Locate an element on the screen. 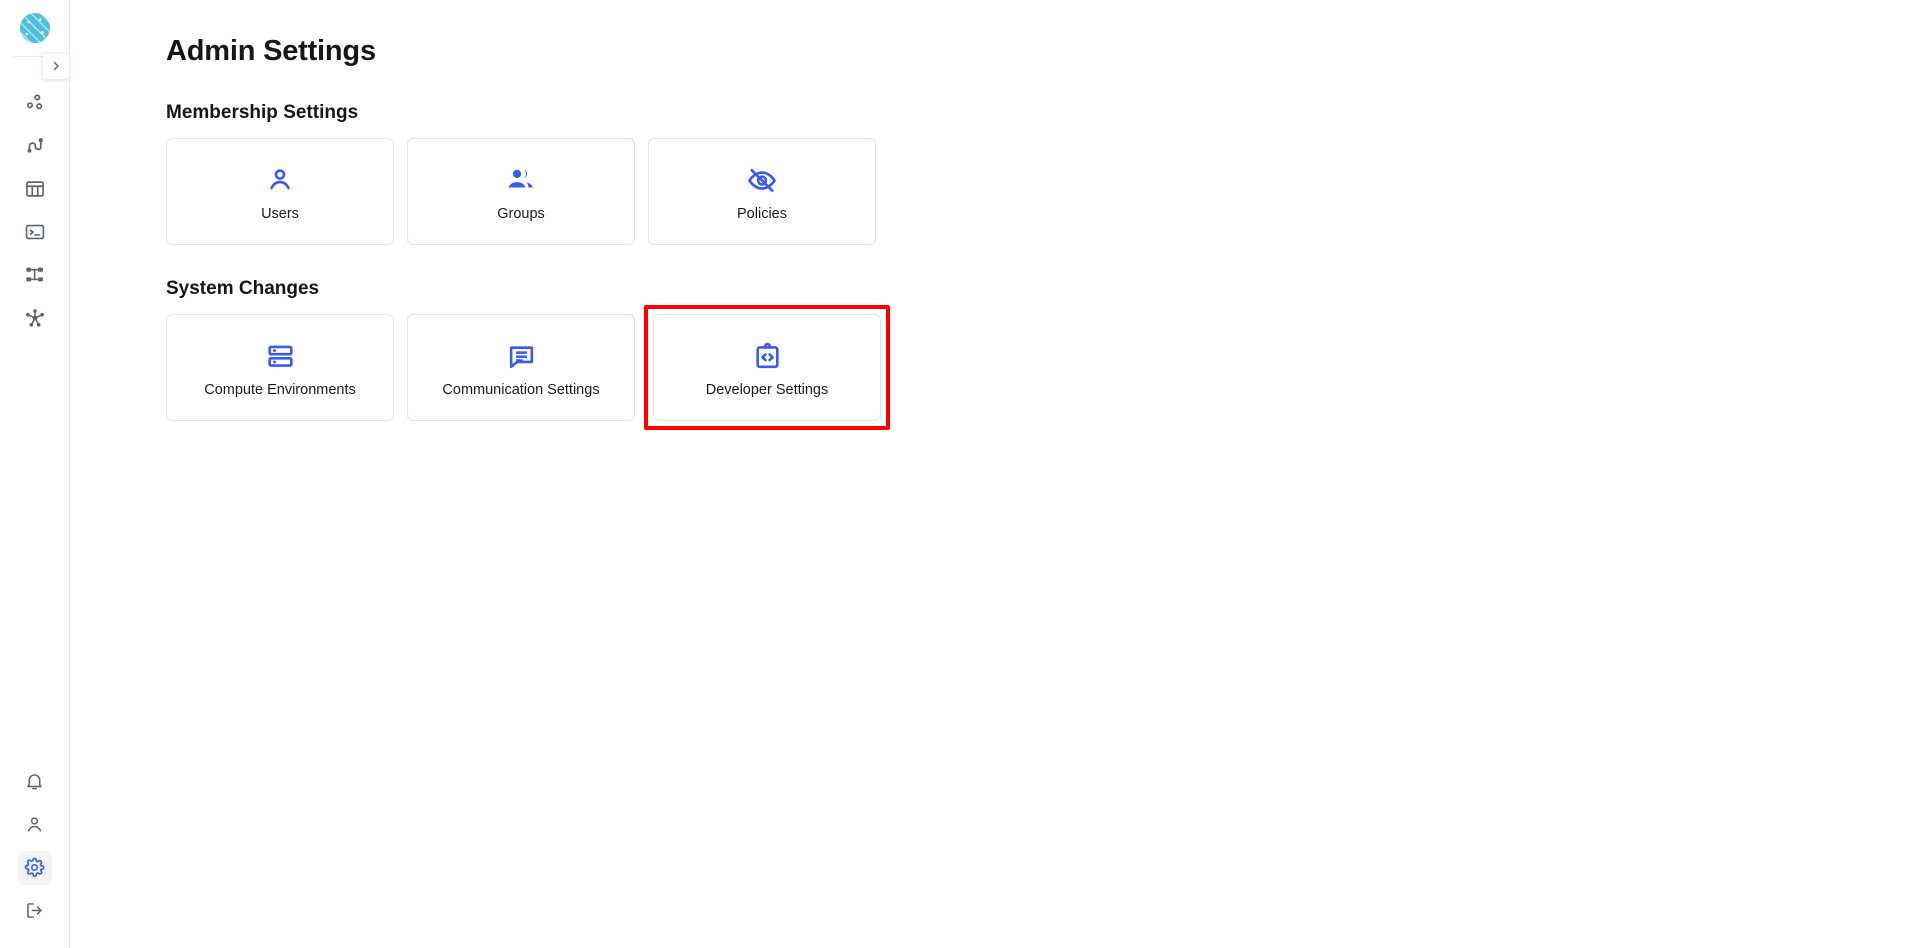 This screenshot has height=948, width=1920. card-policies: Policies is located at coordinates (762, 191).